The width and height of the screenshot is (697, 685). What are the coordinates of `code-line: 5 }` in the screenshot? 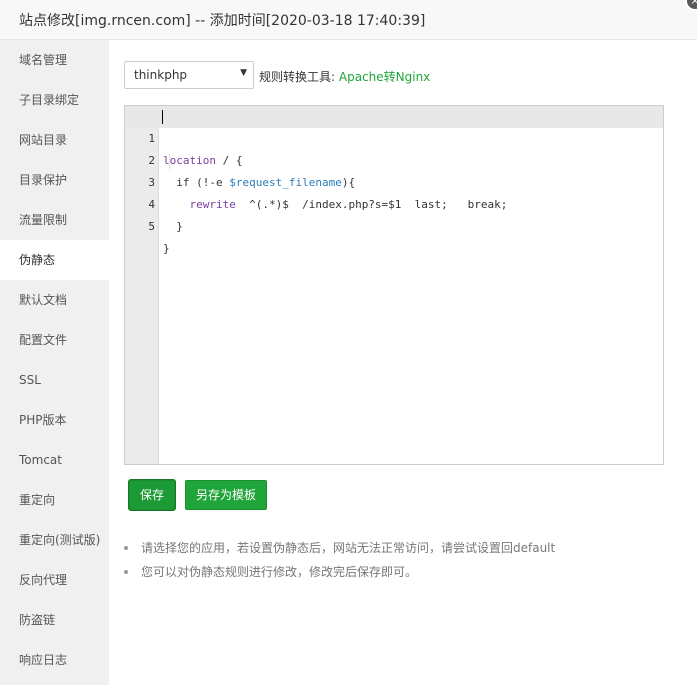 It's located at (394, 224).